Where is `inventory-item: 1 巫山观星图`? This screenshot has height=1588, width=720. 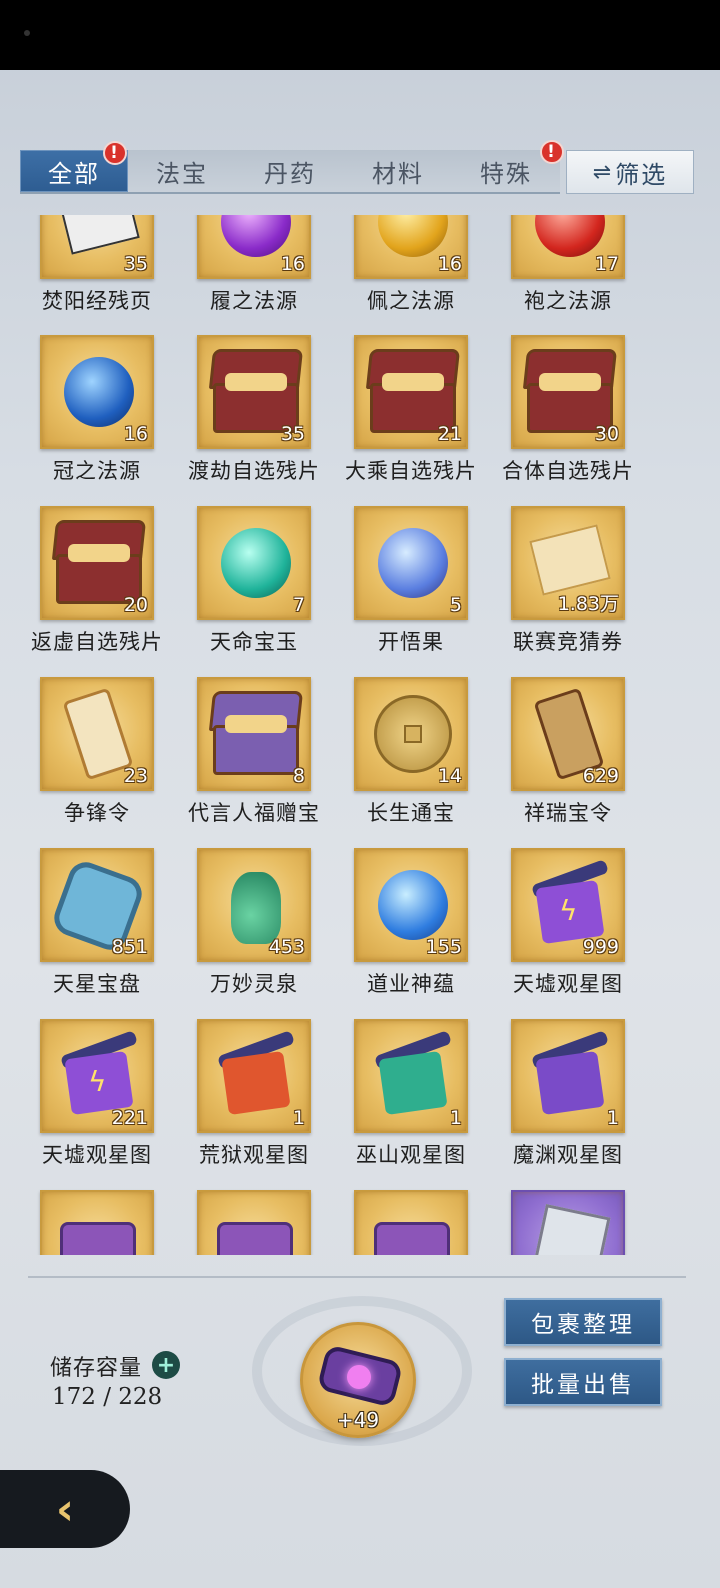
inventory-item: 1 巫山观星图 is located at coordinates (411, 1093).